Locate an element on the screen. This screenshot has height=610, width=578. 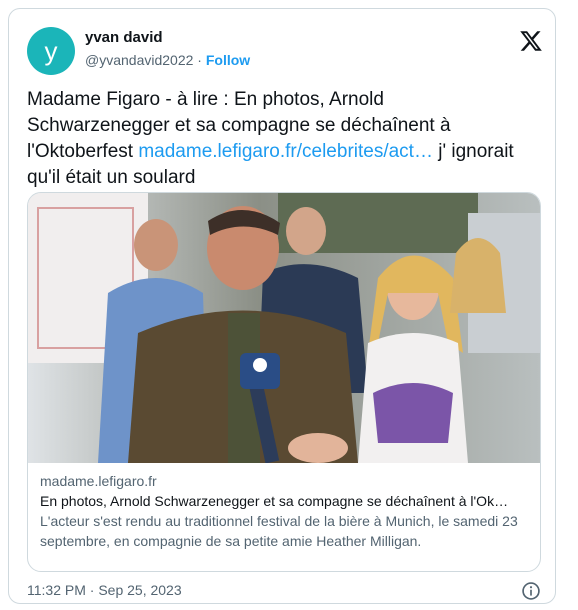
avatar-letter: y is located at coordinates (51, 50).